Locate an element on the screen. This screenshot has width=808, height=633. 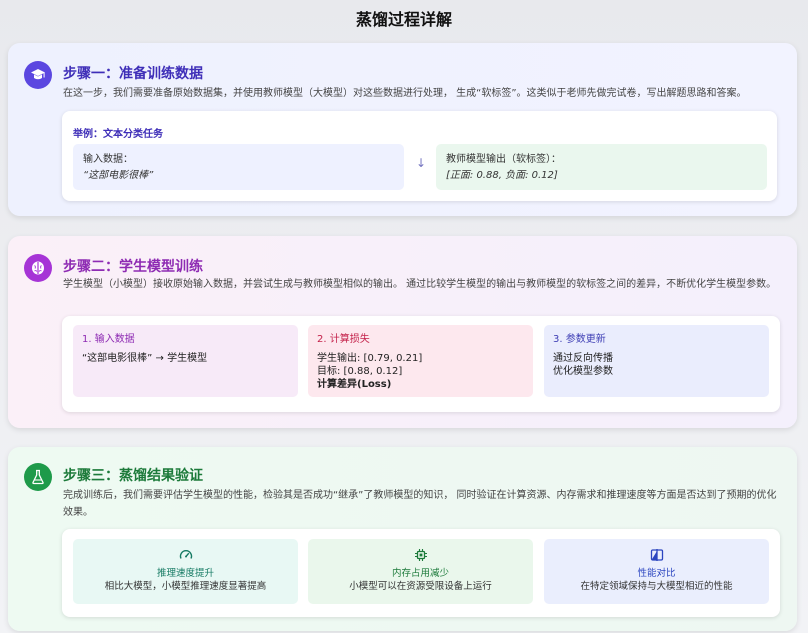
loss-text: 计算差异(Loss) is located at coordinates (354, 384).